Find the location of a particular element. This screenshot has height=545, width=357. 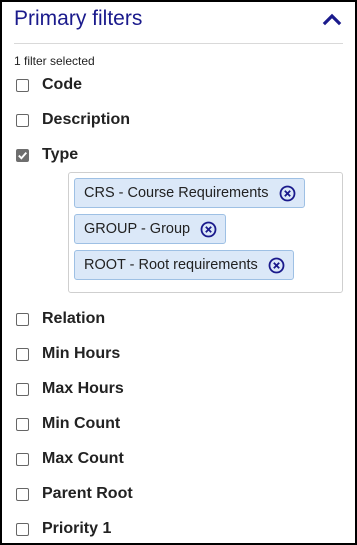

filter-row-description: Description is located at coordinates (73, 120).